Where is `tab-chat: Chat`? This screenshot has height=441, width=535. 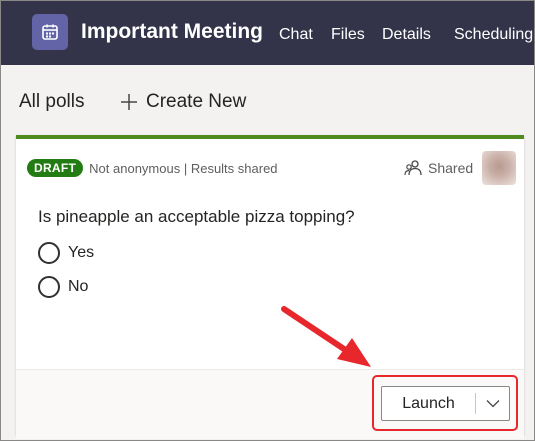 tab-chat: Chat is located at coordinates (296, 35).